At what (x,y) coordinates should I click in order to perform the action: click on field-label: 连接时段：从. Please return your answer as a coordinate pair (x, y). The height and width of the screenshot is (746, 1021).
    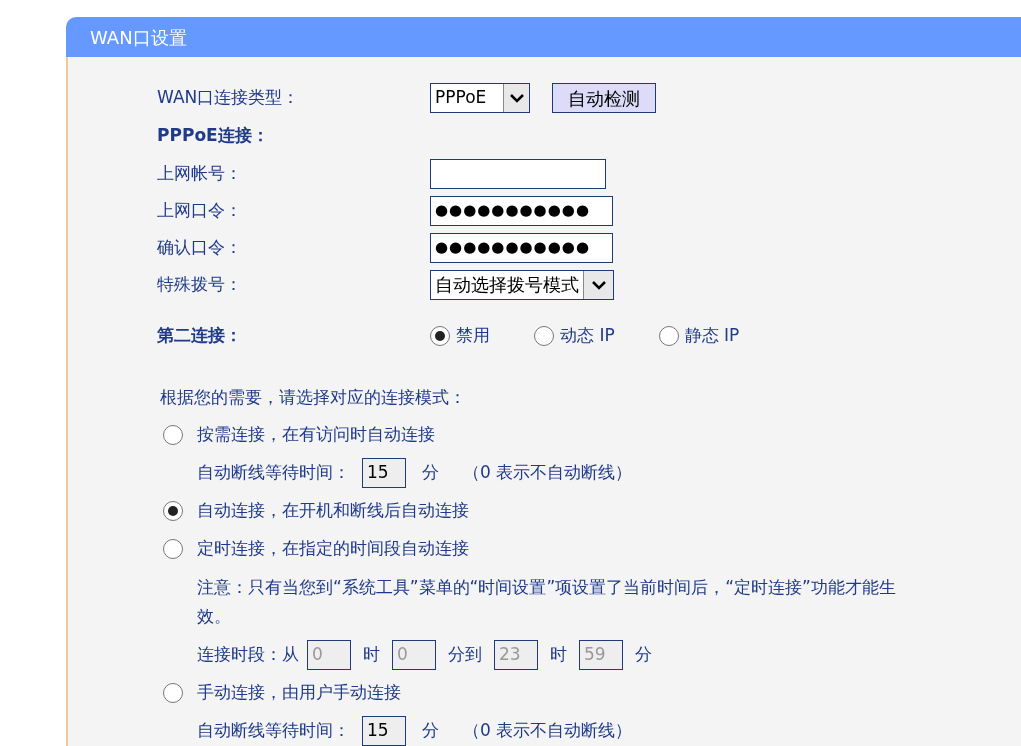
    Looking at the image, I should click on (248, 655).